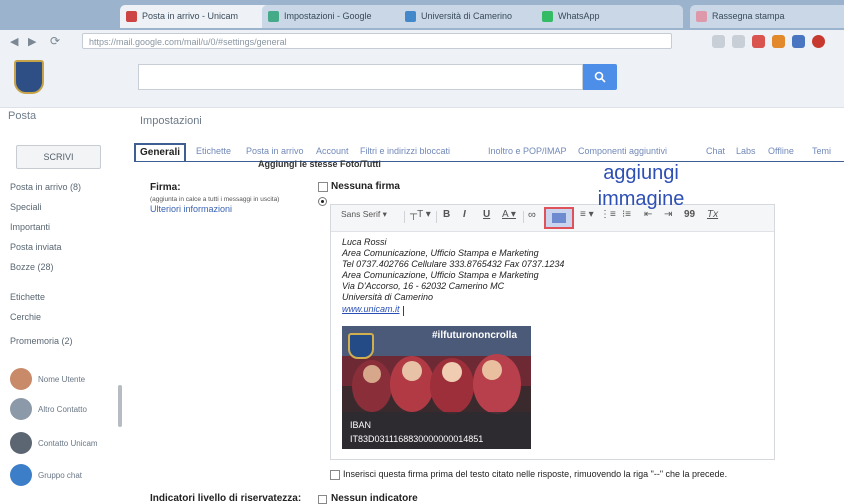 The width and height of the screenshot is (844, 504). What do you see at coordinates (767, 16) in the screenshot?
I see `browser-tab: Rassegna stampa` at bounding box center [767, 16].